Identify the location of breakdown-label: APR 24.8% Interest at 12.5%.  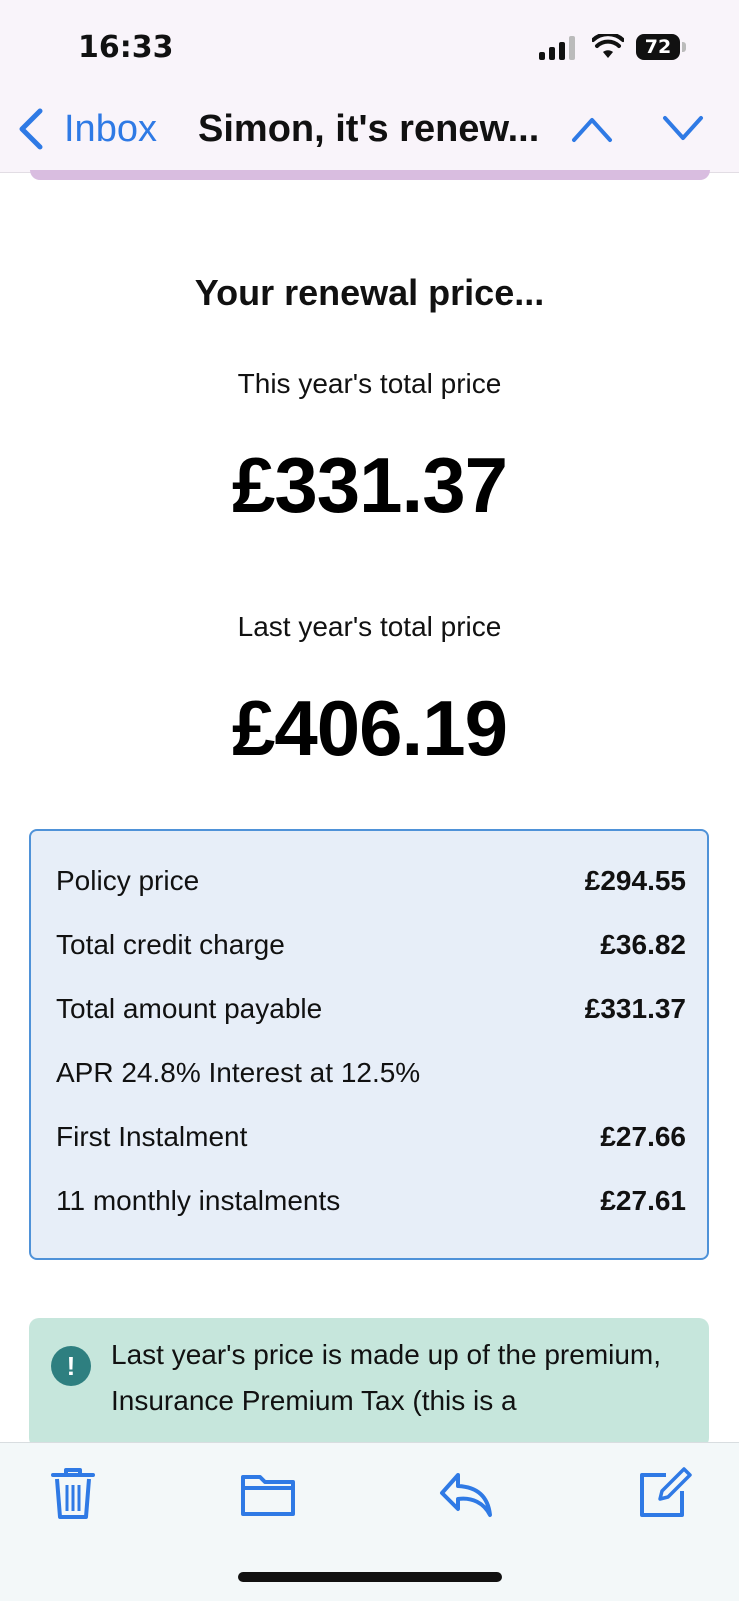
(238, 1072).